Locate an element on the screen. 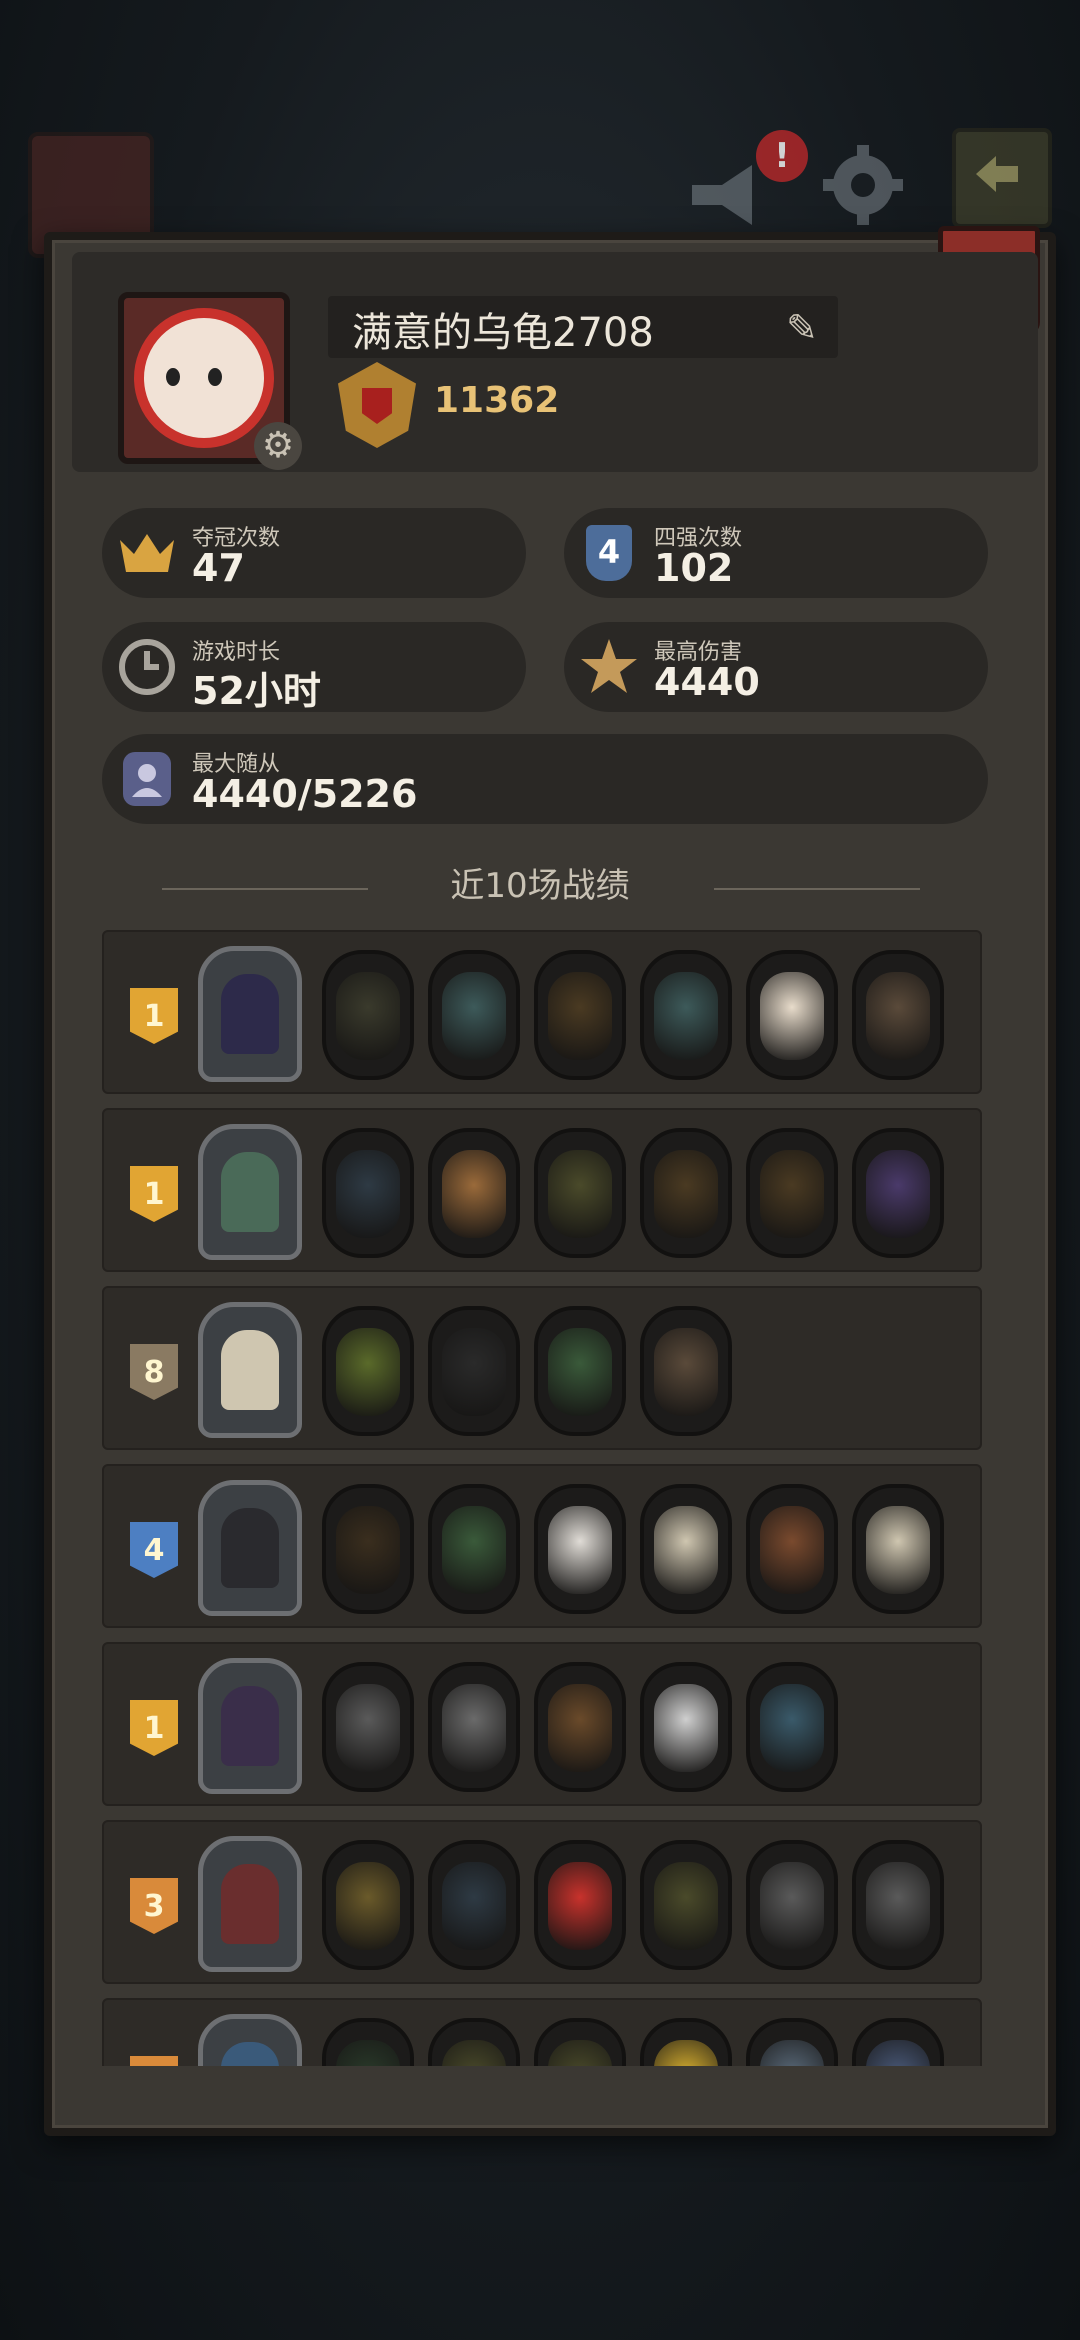  placement-badge: 1 is located at coordinates (154, 1194).